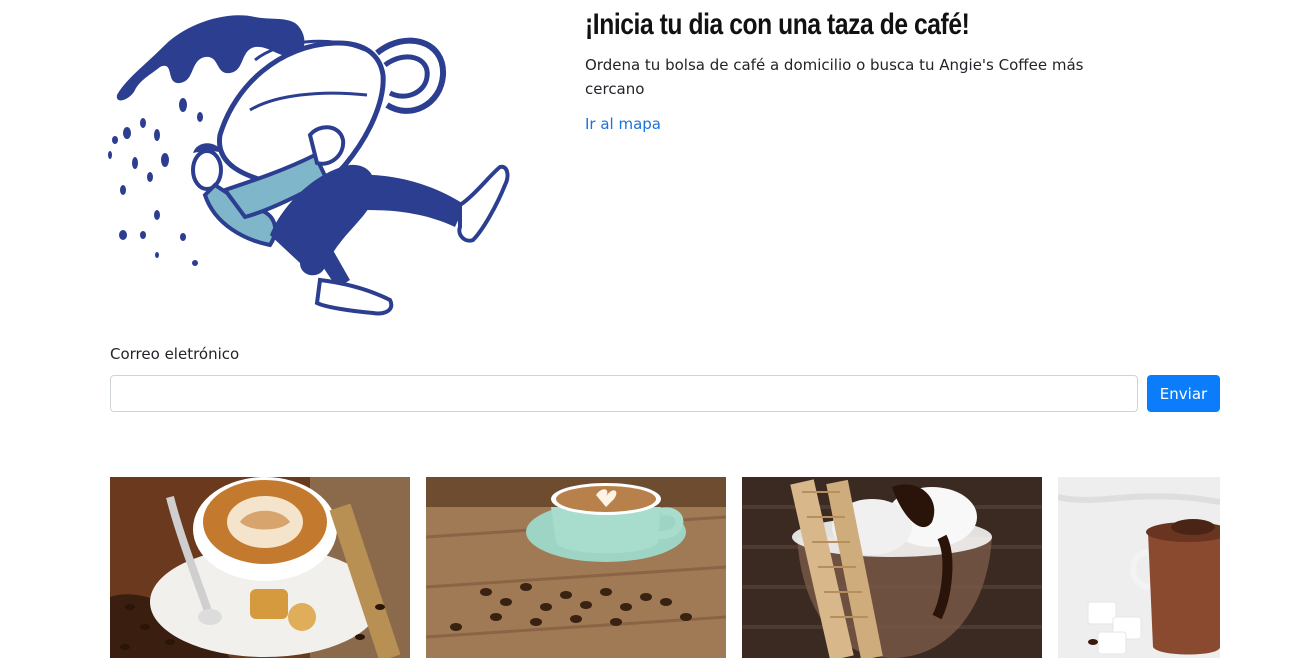  I want to click on hero-title: ¡Inicia tu dia con una taza de café!, so click(777, 24).